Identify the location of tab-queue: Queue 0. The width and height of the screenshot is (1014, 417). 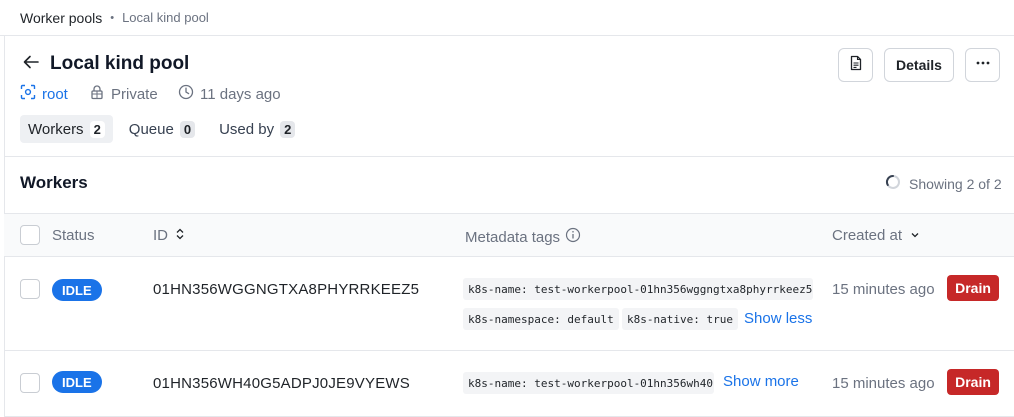
(162, 129).